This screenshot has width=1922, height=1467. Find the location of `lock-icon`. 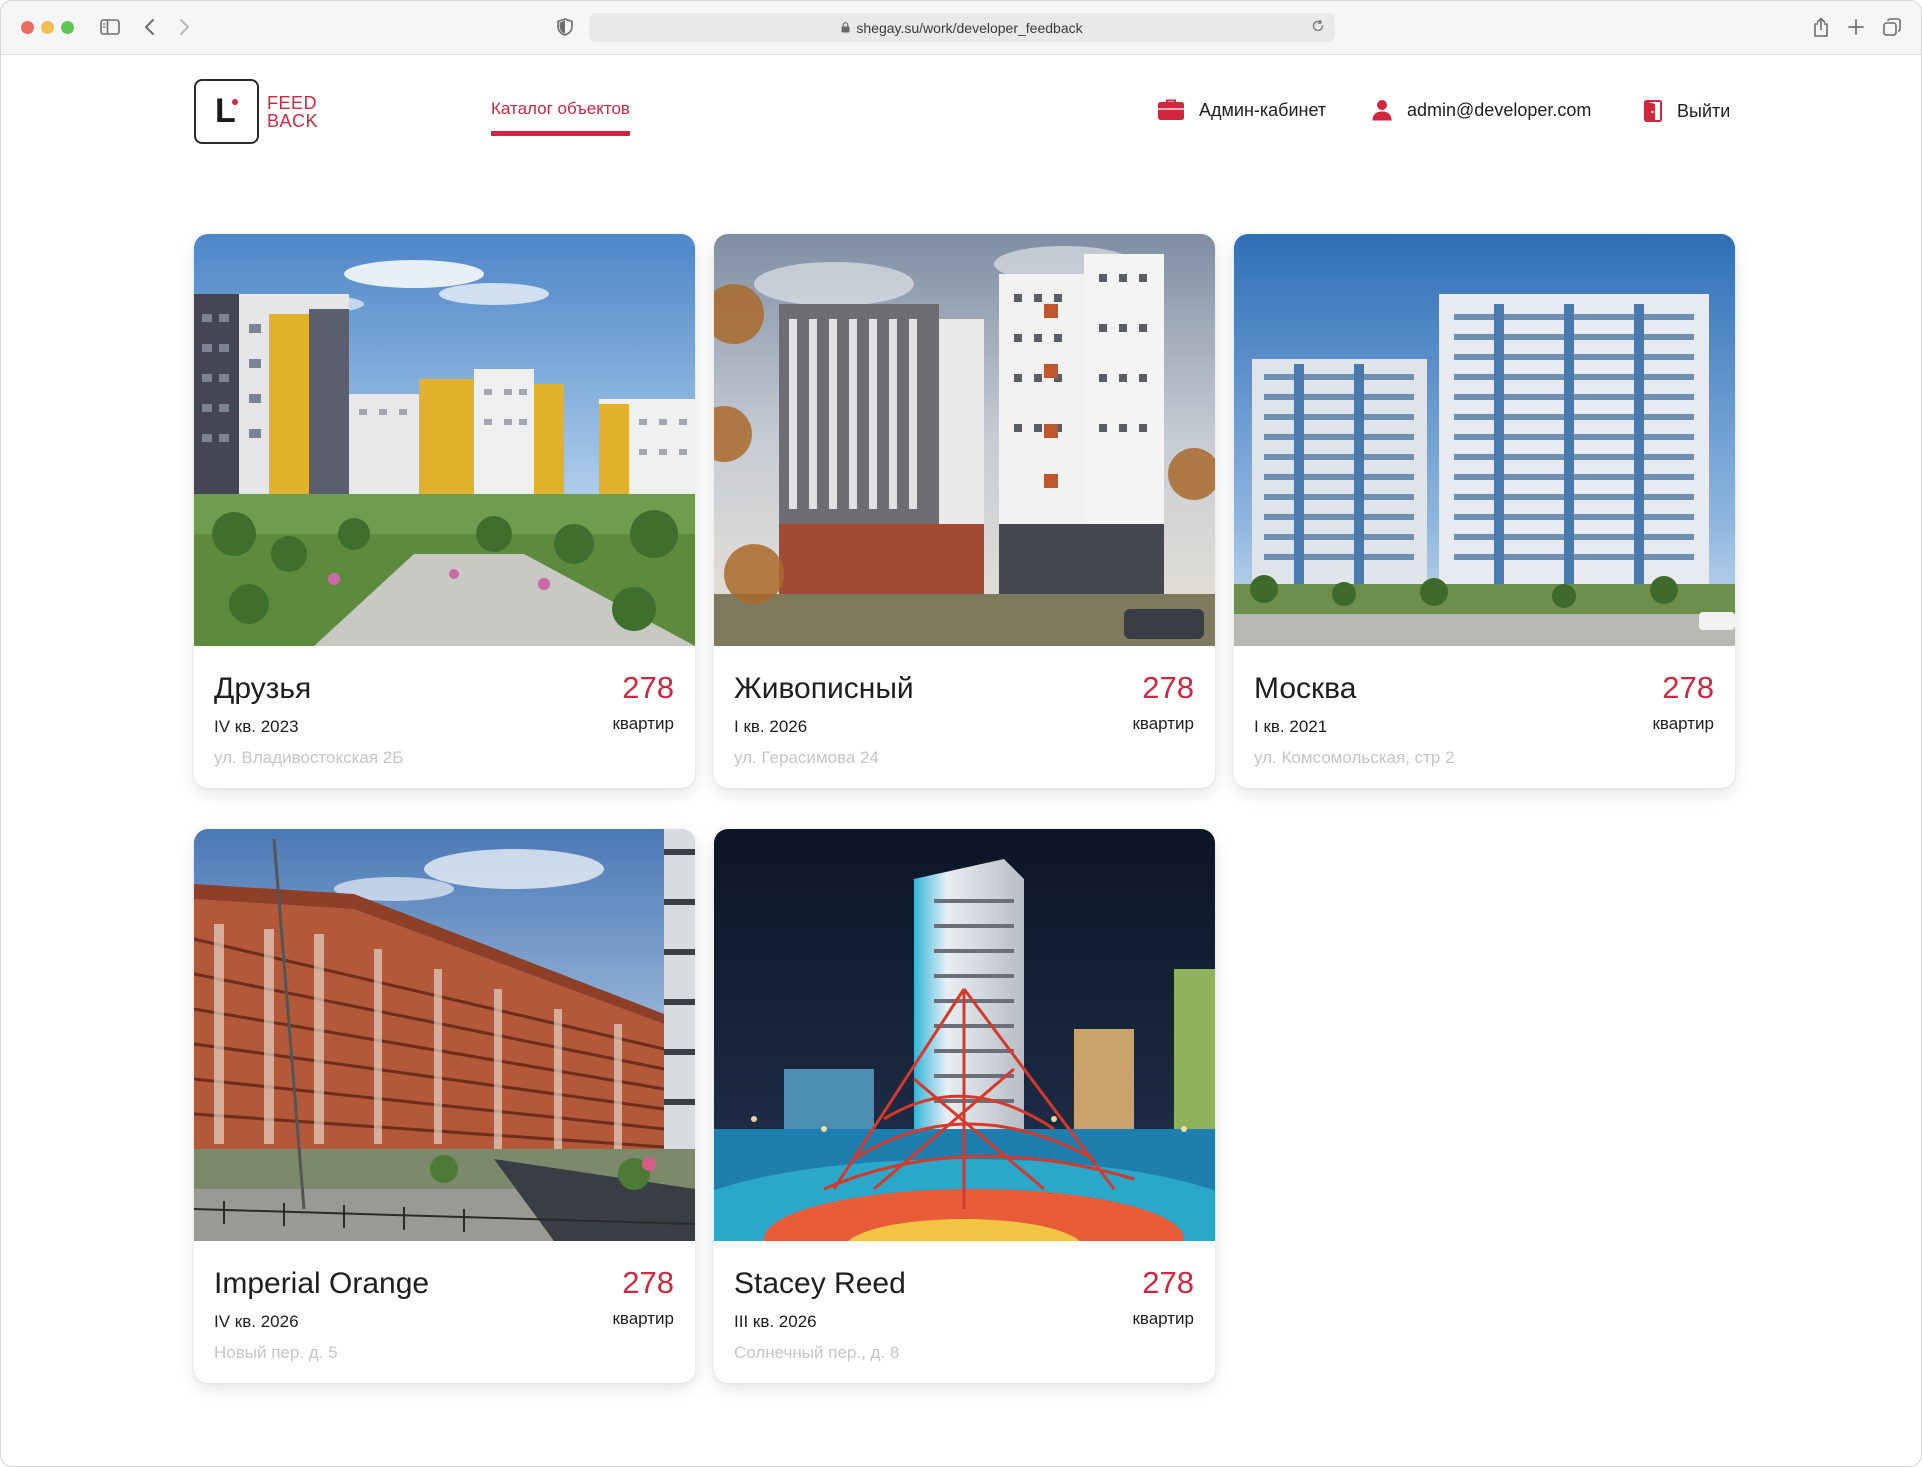

lock-icon is located at coordinates (845, 27).